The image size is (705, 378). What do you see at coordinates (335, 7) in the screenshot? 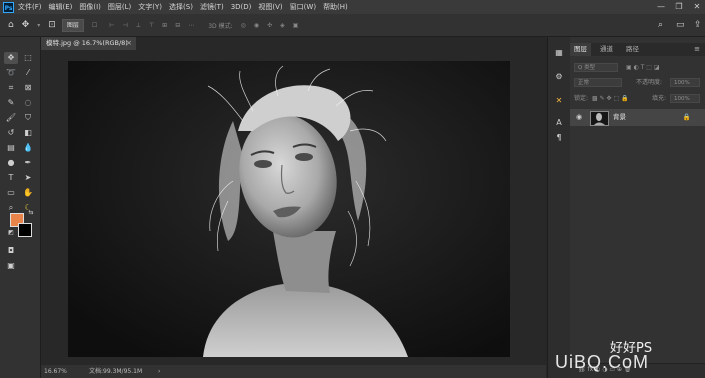
I see `menu-help: 帮助(H)` at bounding box center [335, 7].